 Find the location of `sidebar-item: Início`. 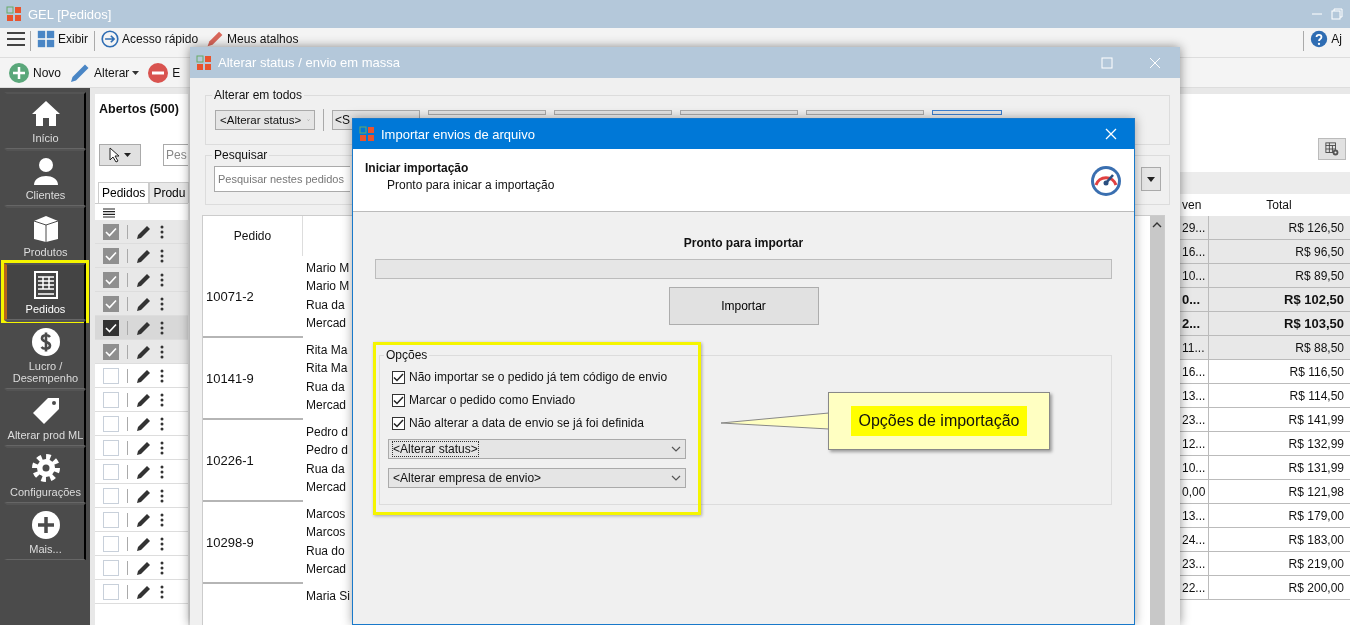

sidebar-item: Início is located at coordinates (45, 120).